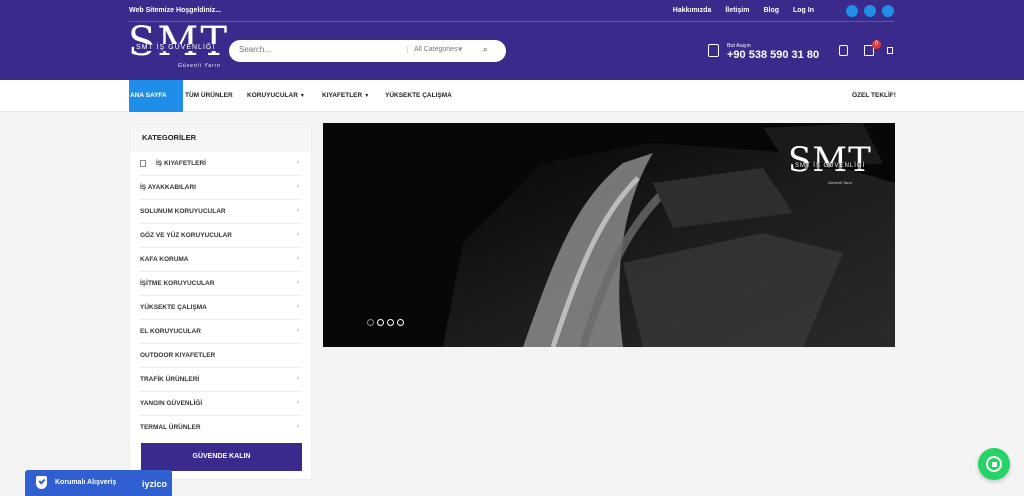 The height and width of the screenshot is (496, 1024). What do you see at coordinates (86, 482) in the screenshot?
I see `secure-text: Korumalı Alışveriş` at bounding box center [86, 482].